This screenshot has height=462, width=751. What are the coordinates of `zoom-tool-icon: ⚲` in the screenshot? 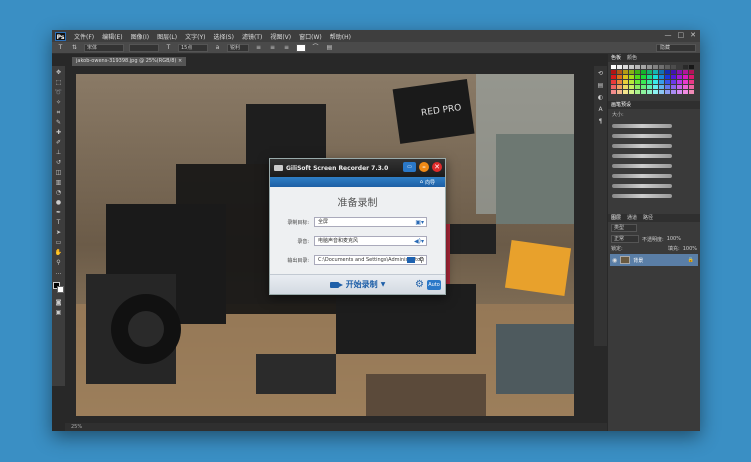 It's located at (59, 262).